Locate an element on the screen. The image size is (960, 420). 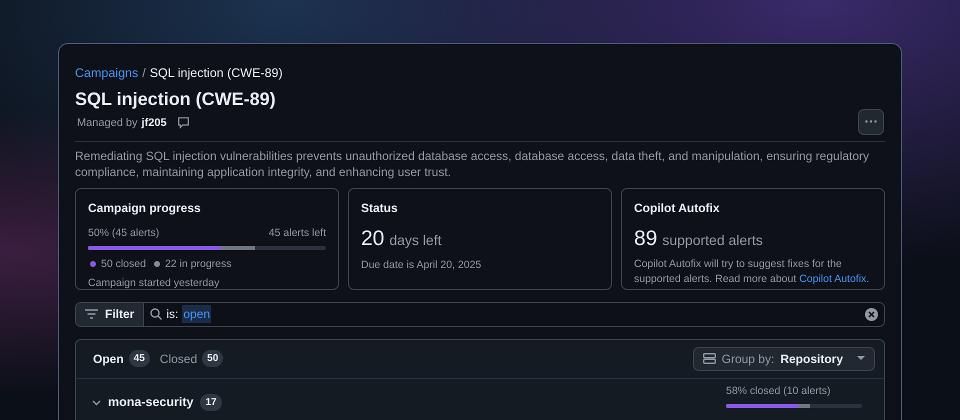
group-by-button: Group by: Repository is located at coordinates (783, 358).